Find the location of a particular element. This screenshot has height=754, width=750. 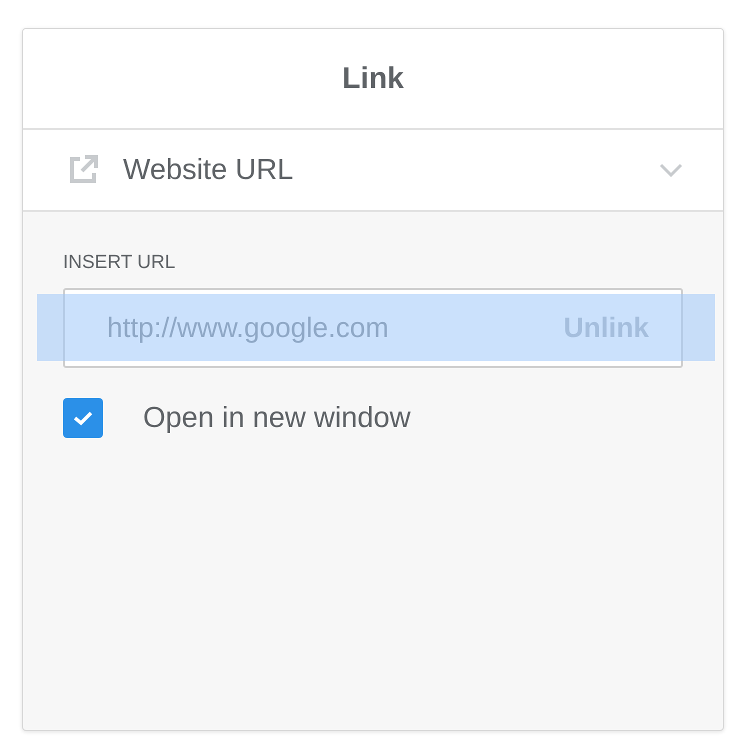

checkbox is located at coordinates (83, 418).